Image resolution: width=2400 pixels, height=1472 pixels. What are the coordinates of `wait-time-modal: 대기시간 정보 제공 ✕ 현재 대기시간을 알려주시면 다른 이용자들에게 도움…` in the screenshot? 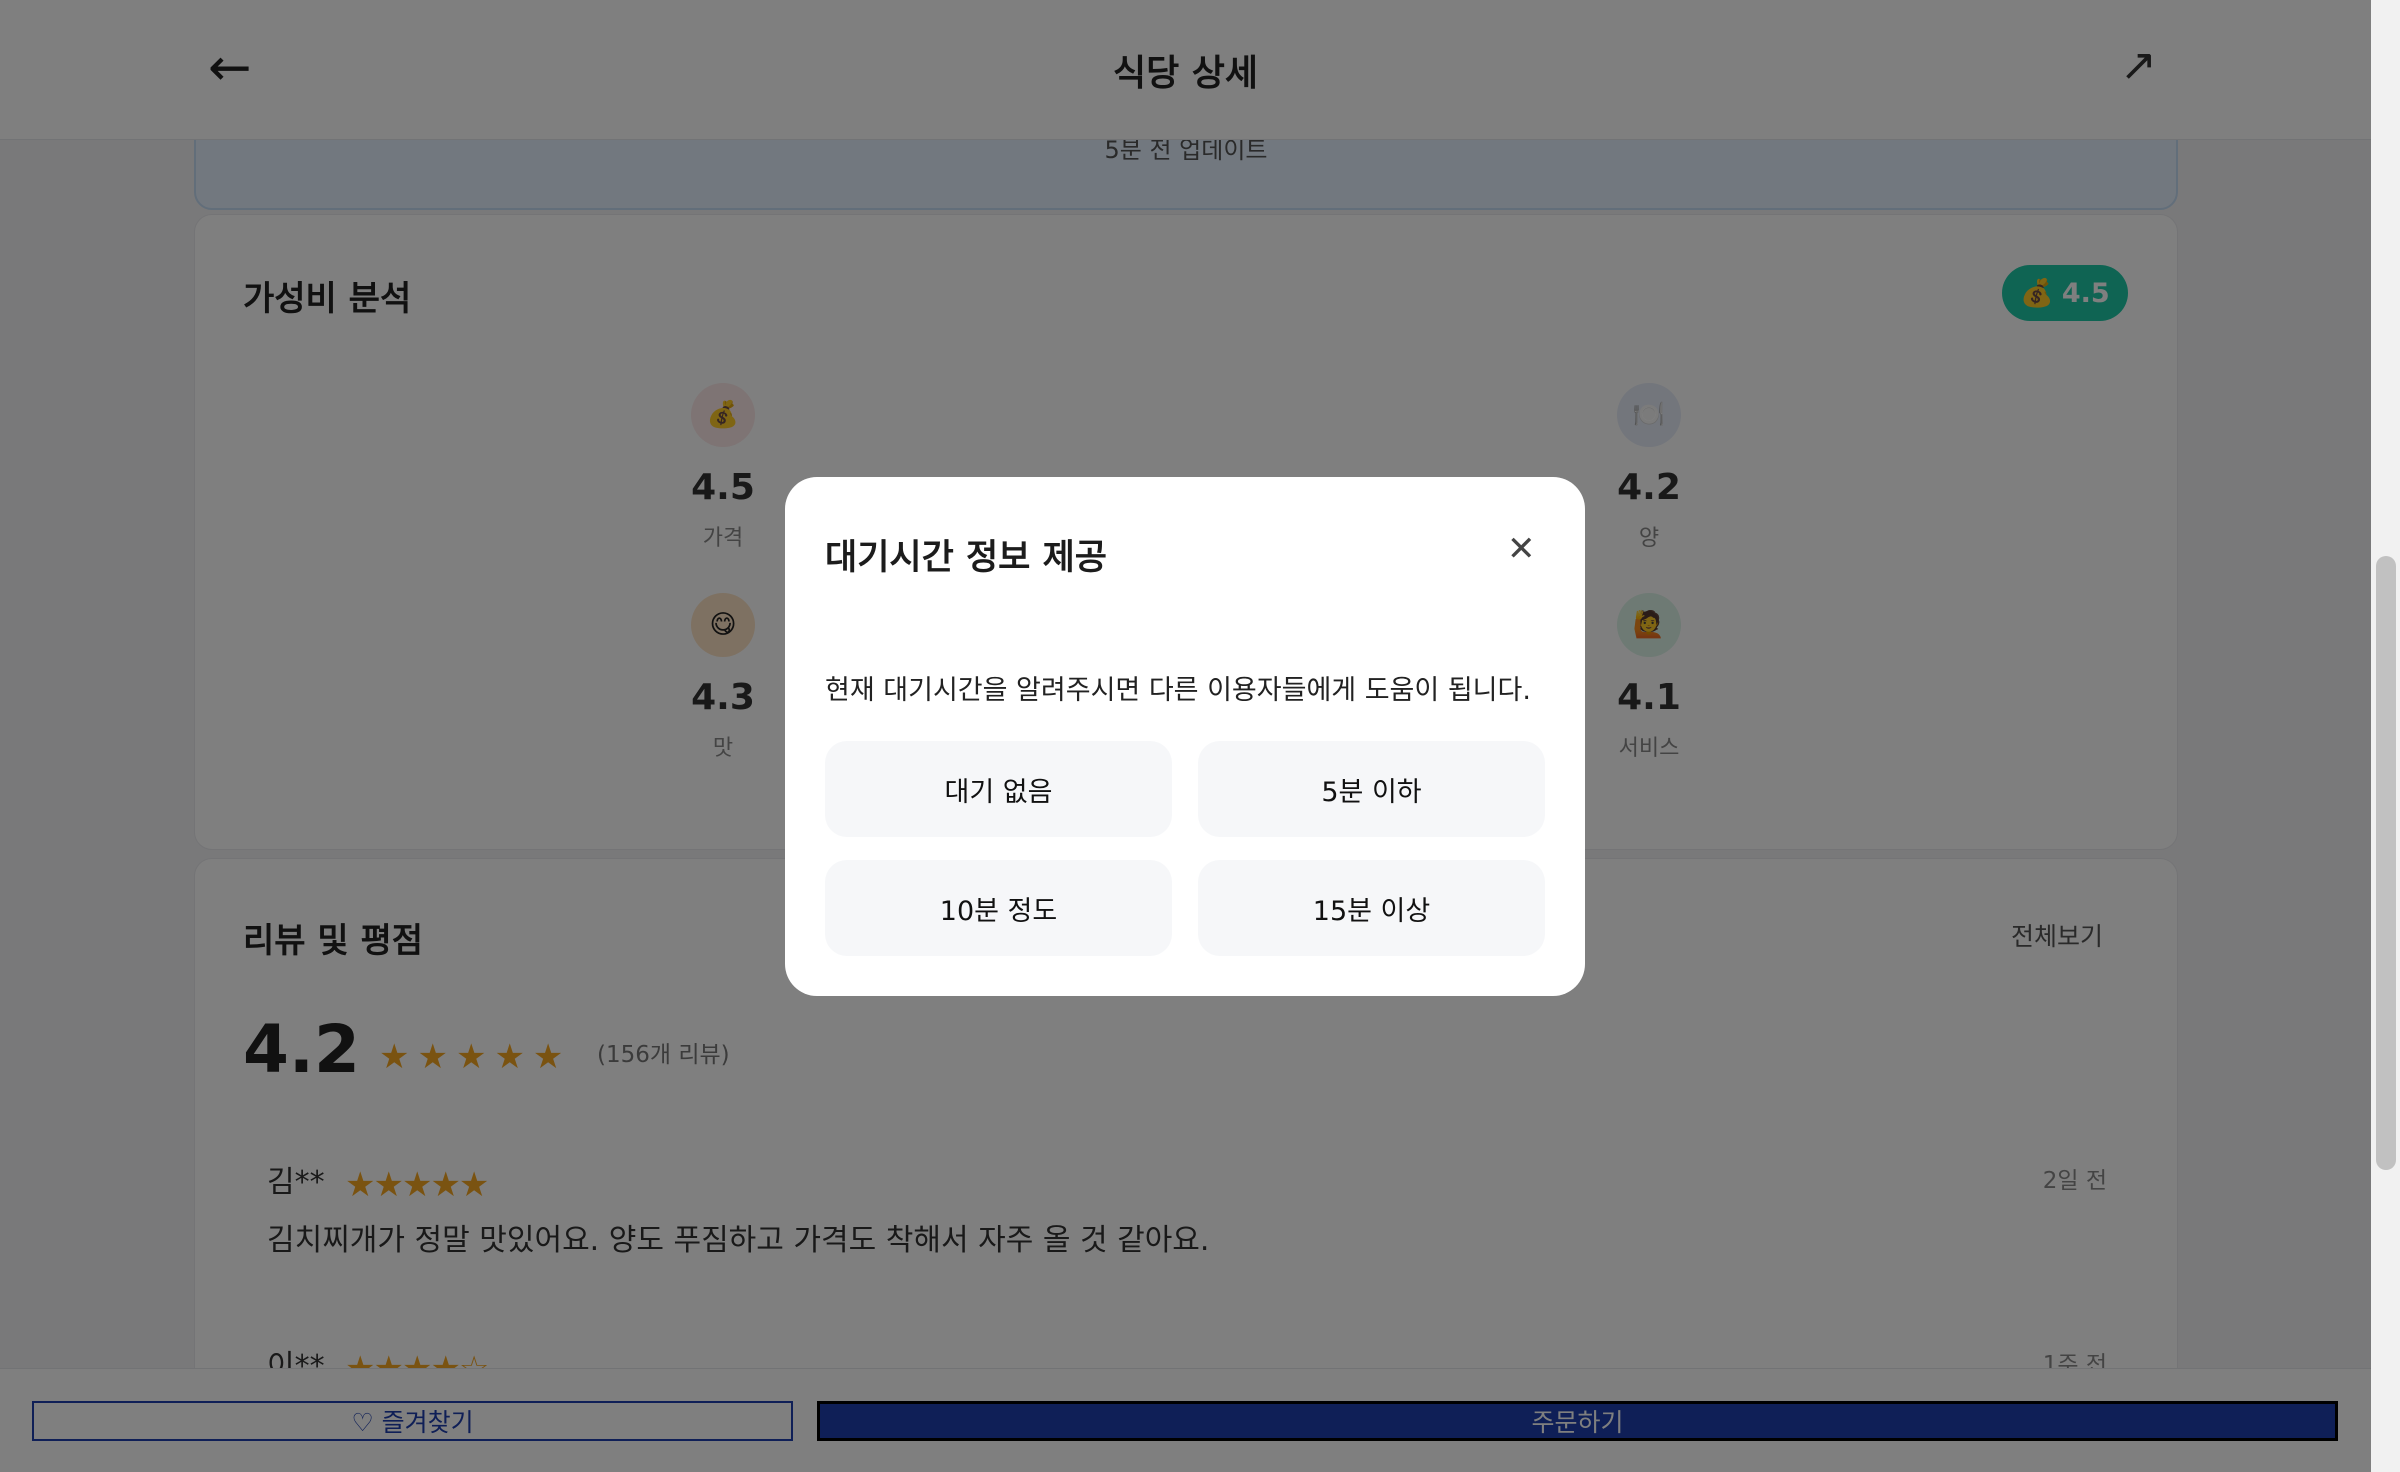 It's located at (1185, 736).